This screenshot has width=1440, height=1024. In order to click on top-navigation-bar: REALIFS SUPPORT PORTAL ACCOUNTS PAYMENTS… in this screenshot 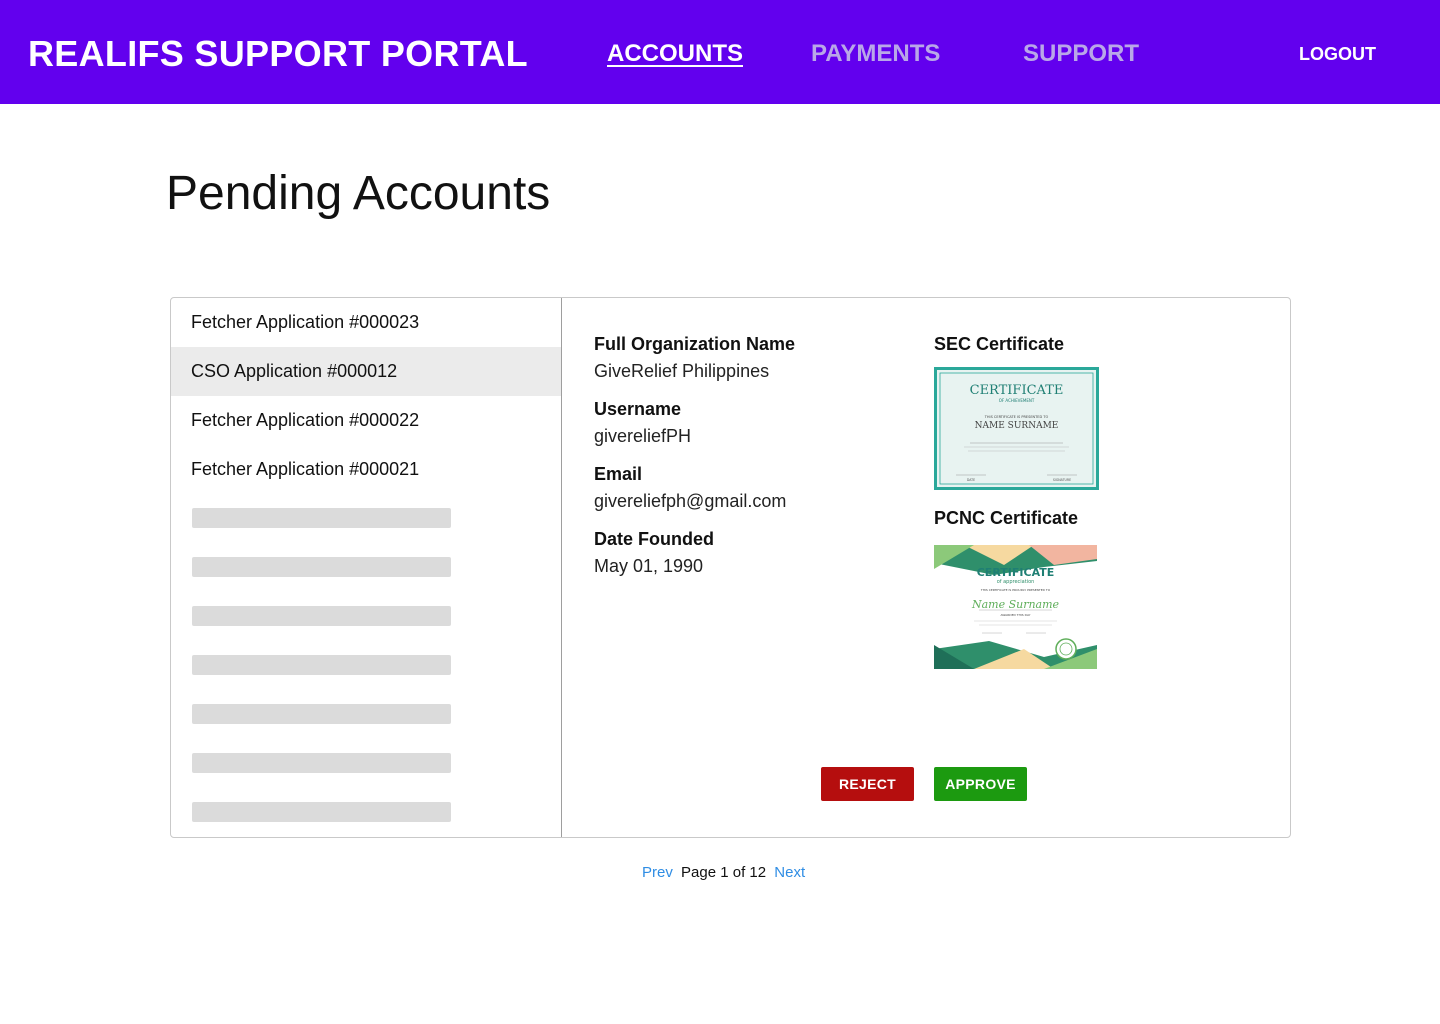, I will do `click(720, 52)`.